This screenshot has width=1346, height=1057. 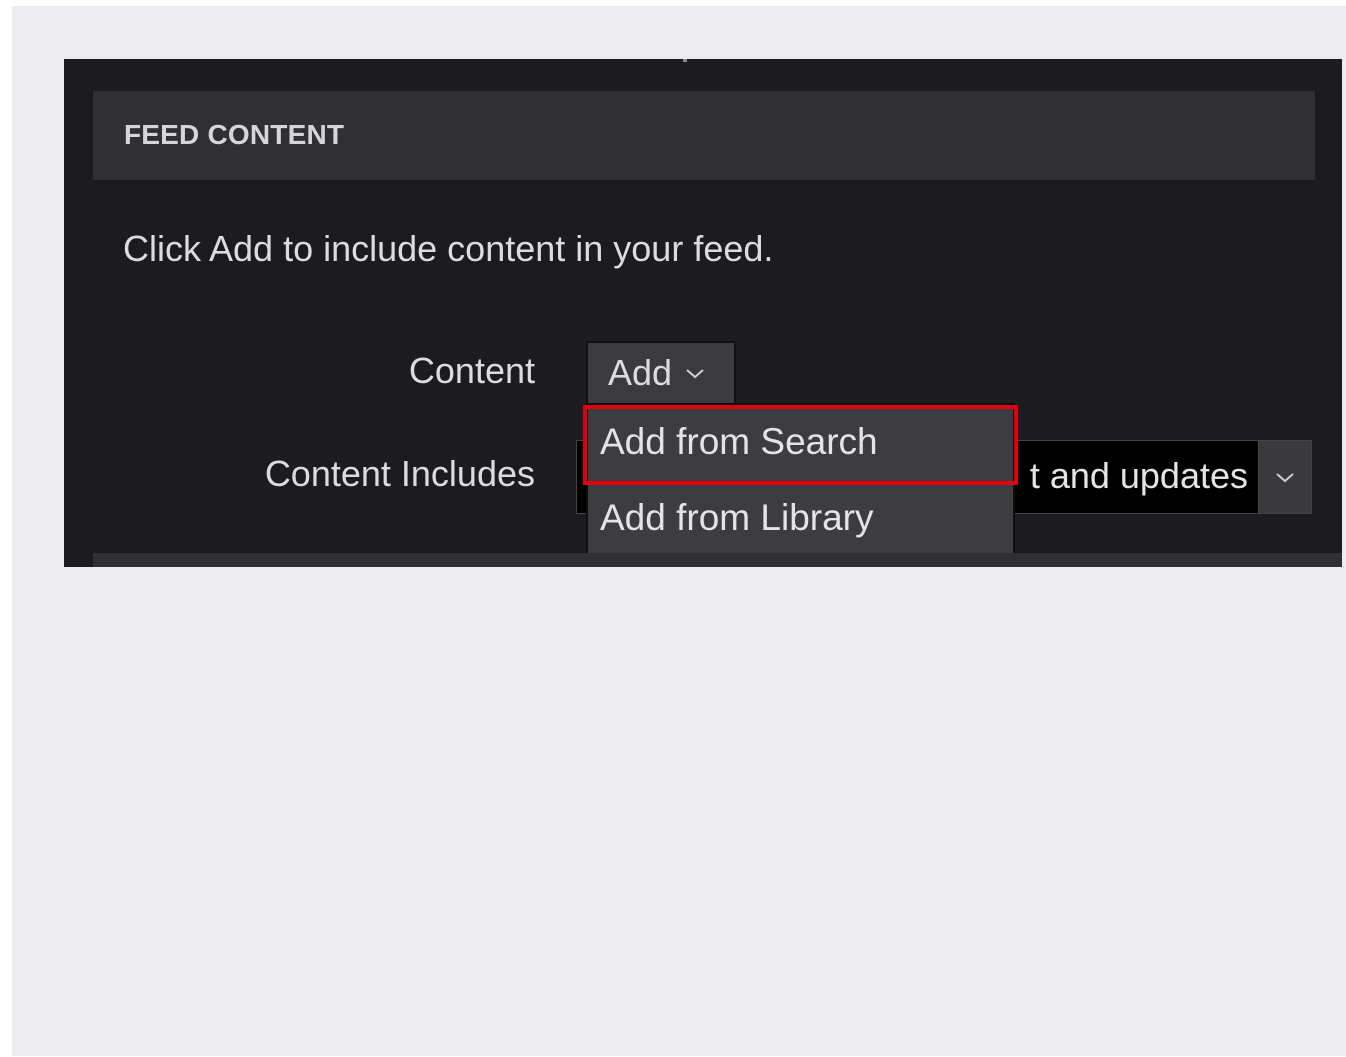 I want to click on content-includes-label: Content Includes, so click(x=399, y=473).